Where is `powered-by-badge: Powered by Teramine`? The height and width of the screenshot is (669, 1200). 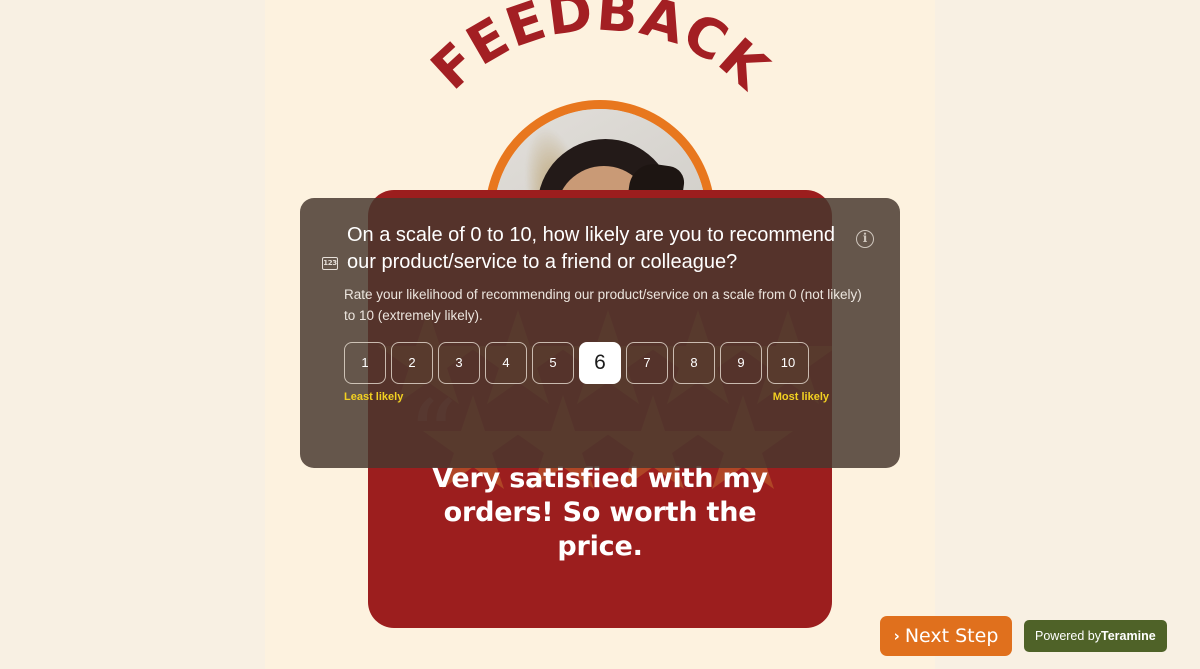
powered-by-badge: Powered by Teramine is located at coordinates (1095, 636).